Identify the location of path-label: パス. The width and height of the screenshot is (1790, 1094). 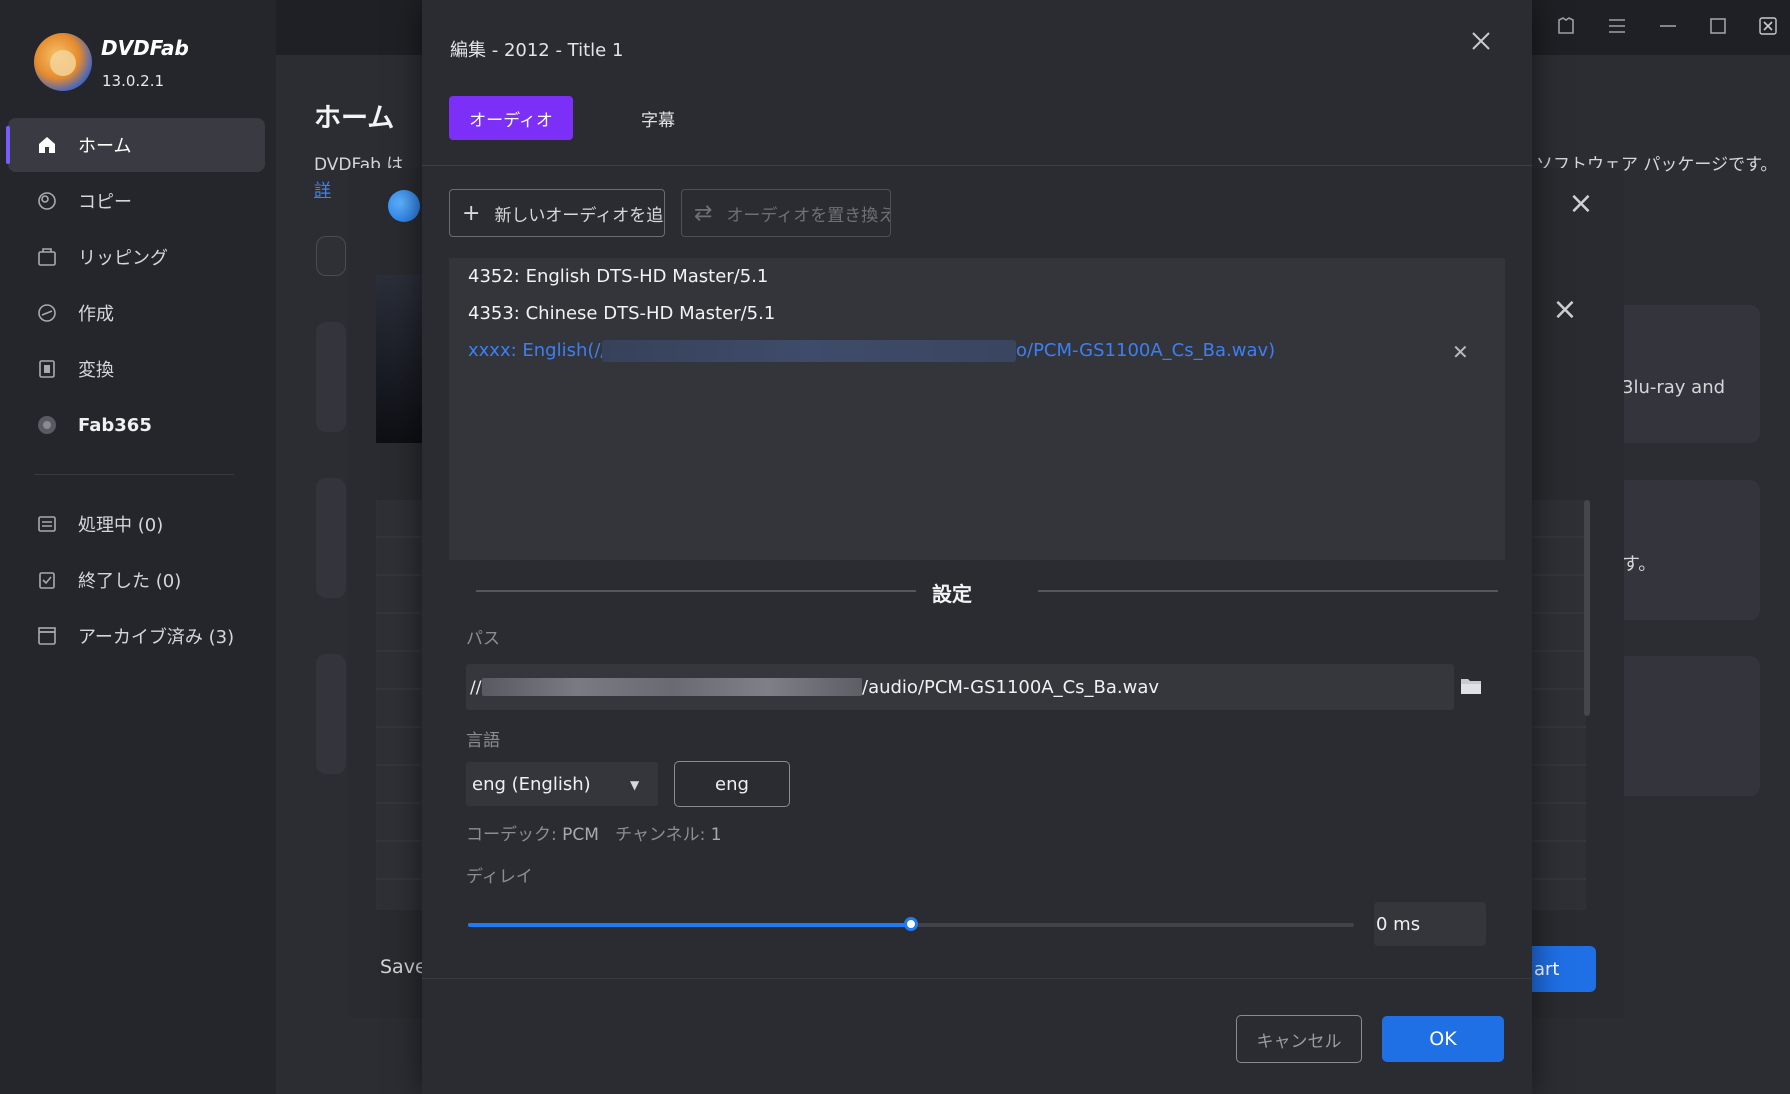
(483, 639).